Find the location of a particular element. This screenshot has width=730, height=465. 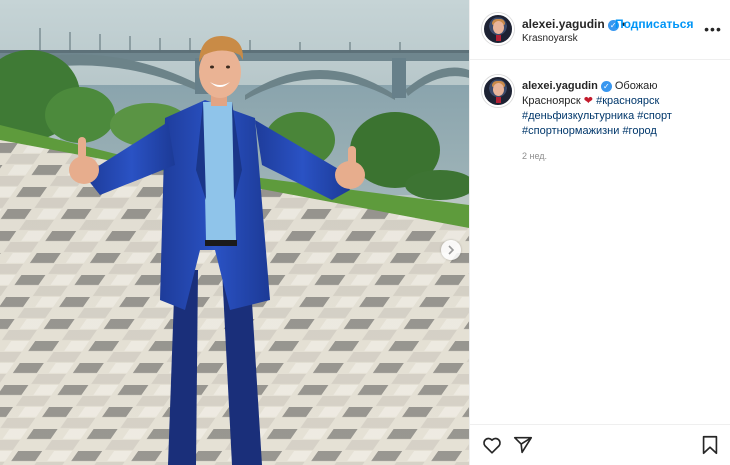

header-username-row: alexei.yagudin ✓ • is located at coordinates (575, 24).